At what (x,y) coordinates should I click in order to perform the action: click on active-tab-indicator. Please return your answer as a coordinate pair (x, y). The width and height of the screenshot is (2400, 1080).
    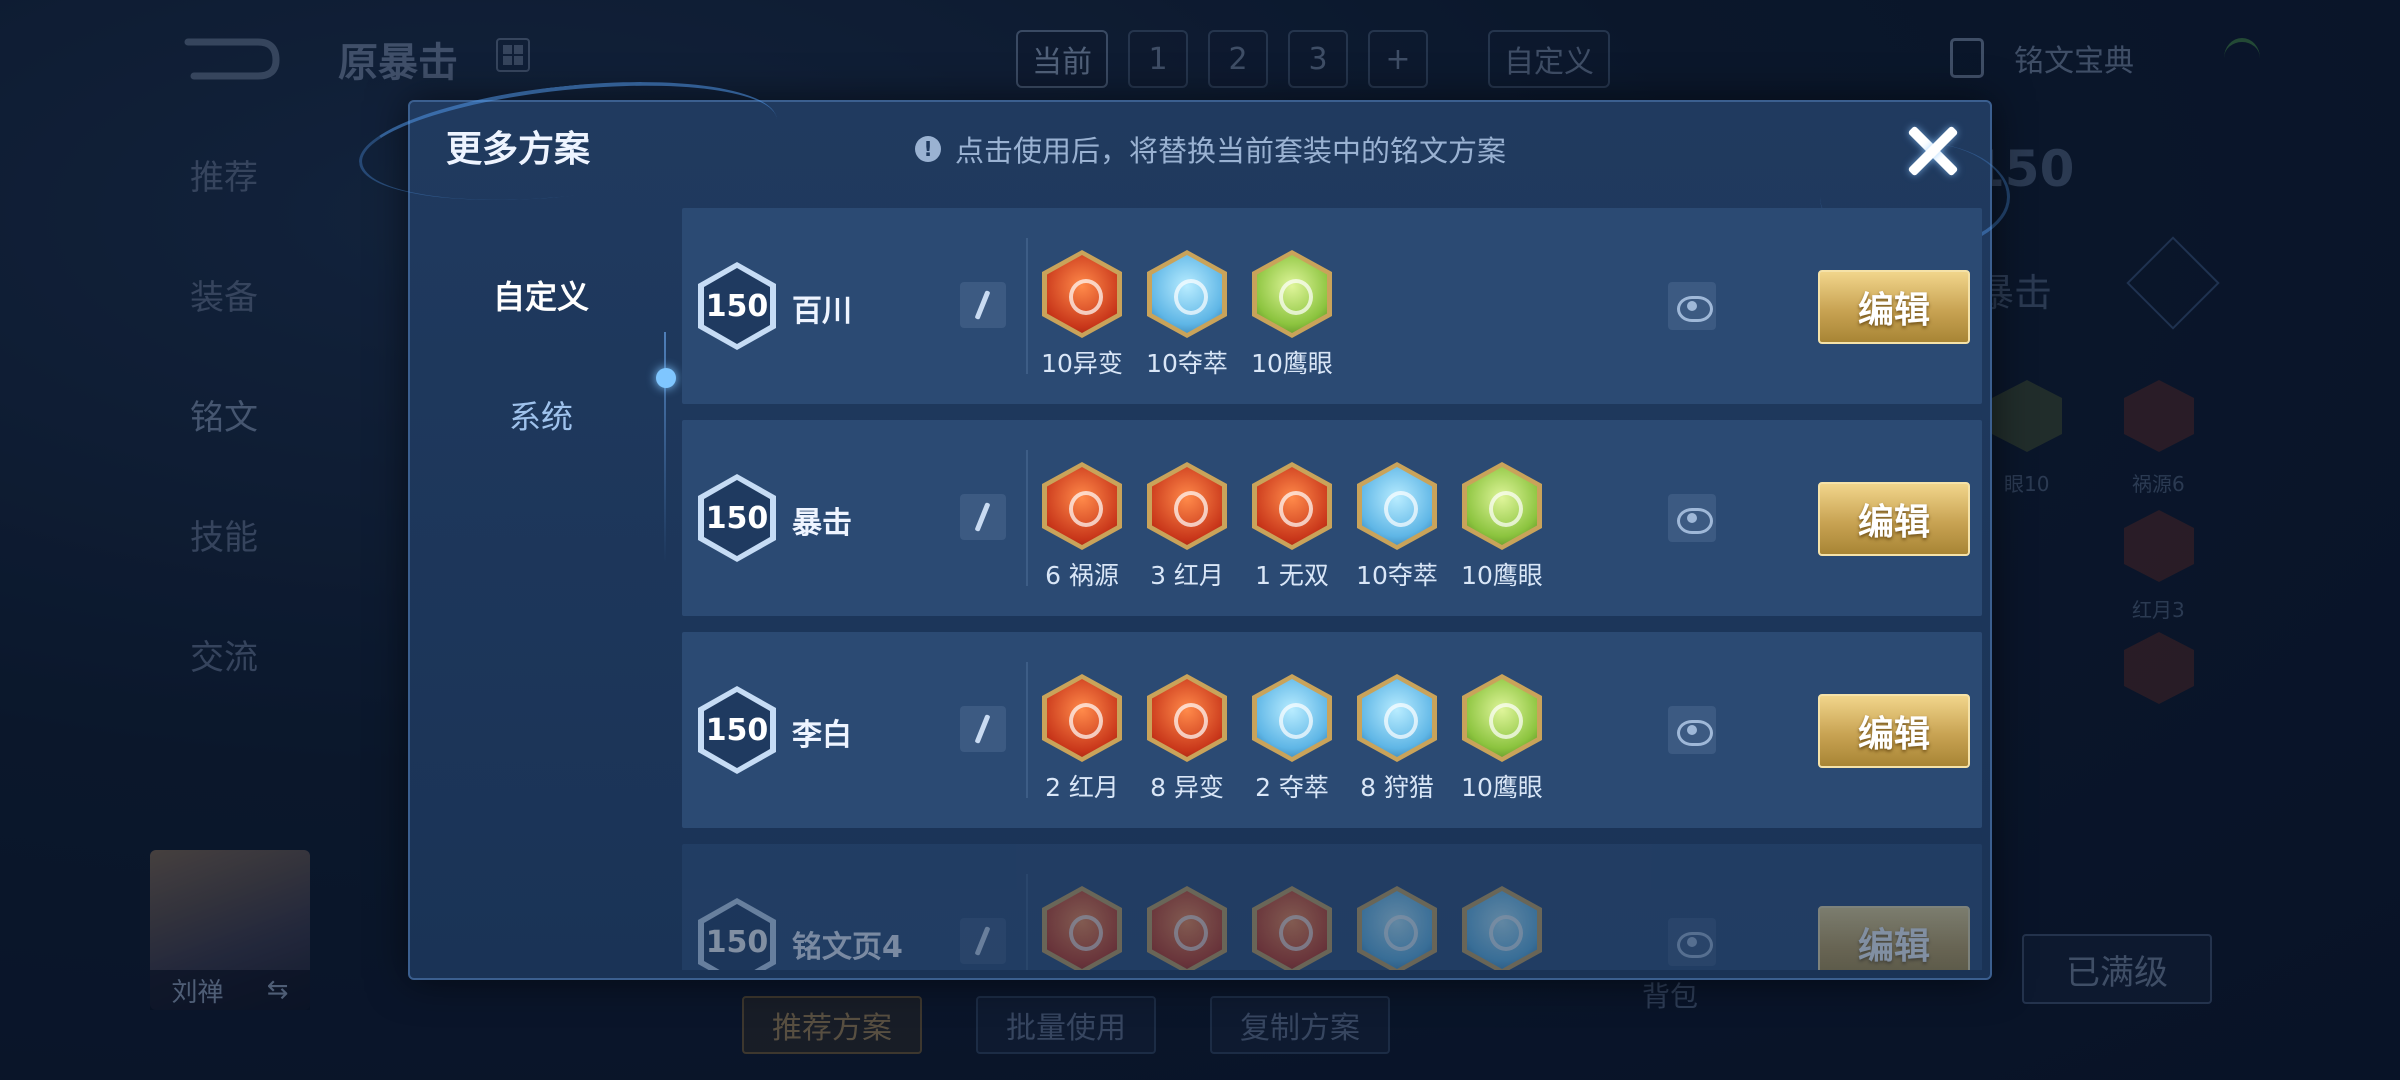
    Looking at the image, I should click on (666, 378).